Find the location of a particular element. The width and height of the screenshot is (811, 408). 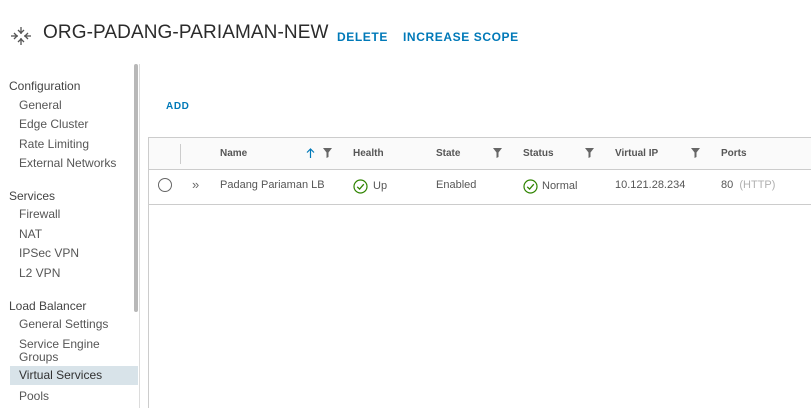

sidebar-item-general-settings: General Settings is located at coordinates (74, 324).